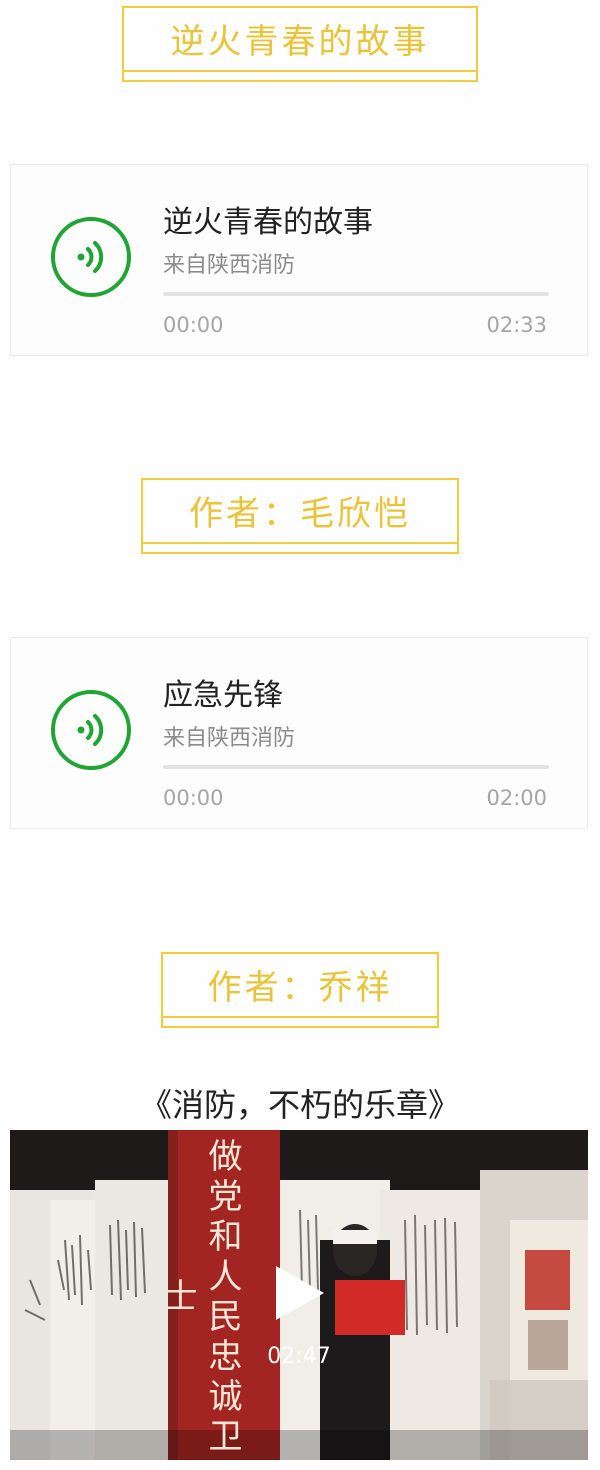 The width and height of the screenshot is (600, 1470). I want to click on play-icon, so click(300, 1295).